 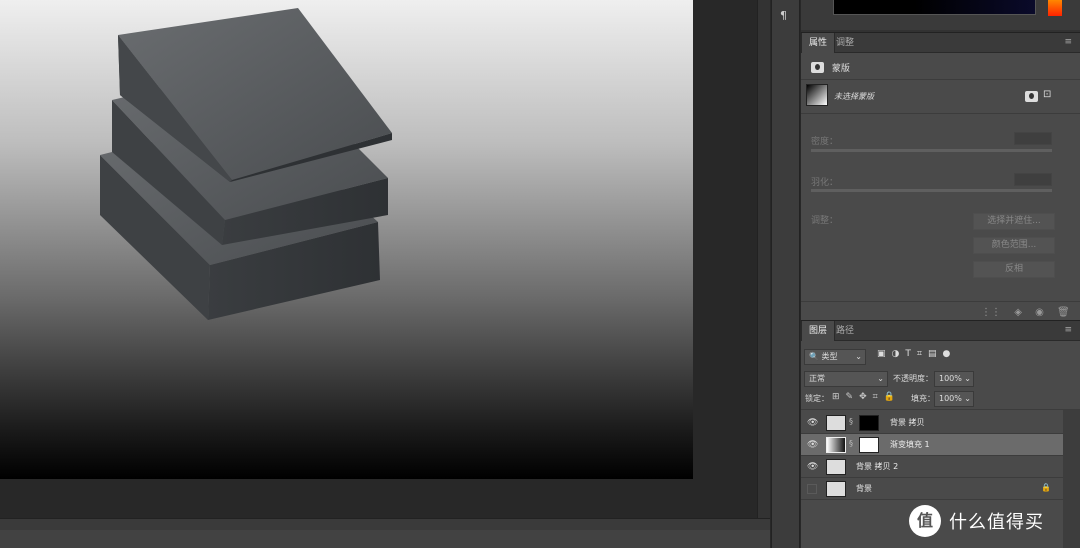 I want to click on layers-scrollbar, so click(x=1071, y=479).